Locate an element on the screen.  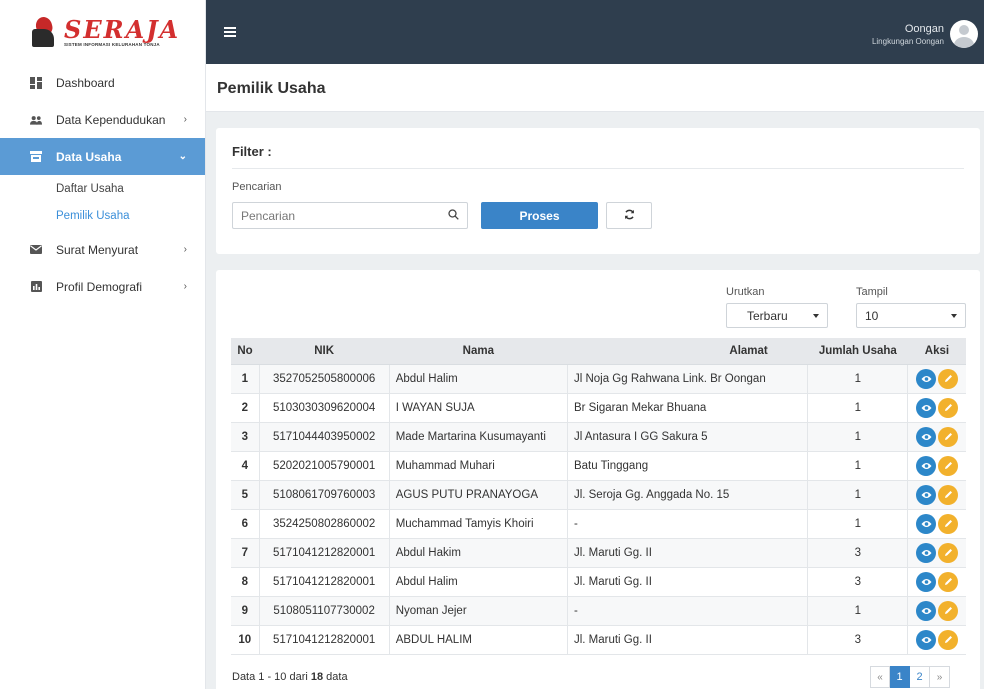
pagination: « 1 2 » is located at coordinates (910, 677).